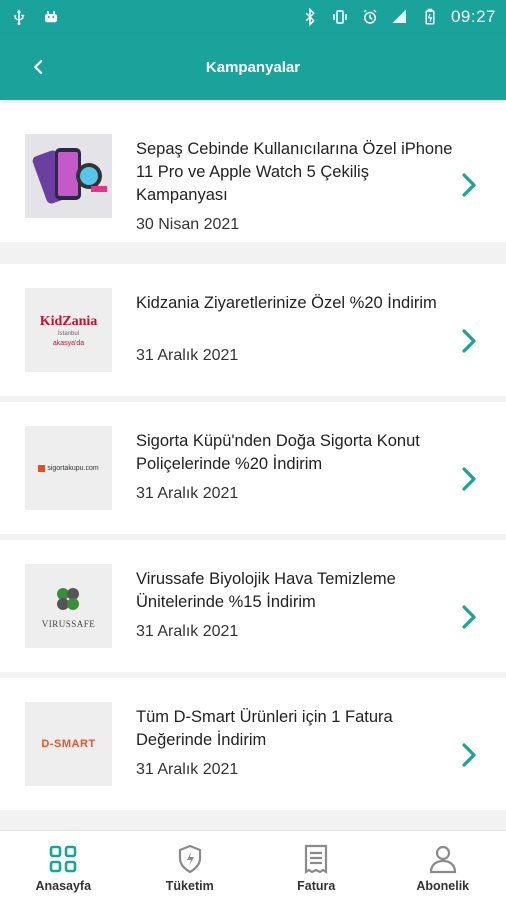 The width and height of the screenshot is (506, 900). Describe the element at coordinates (51, 17) in the screenshot. I see `android-icon` at that location.